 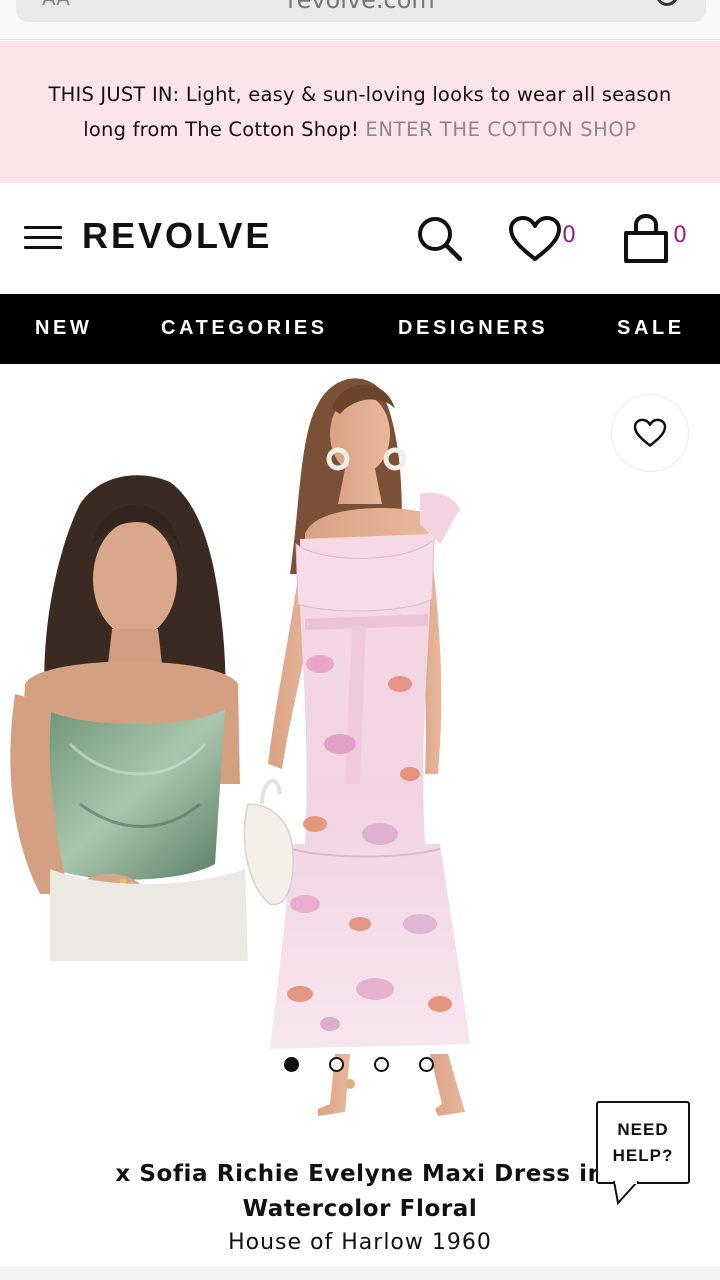 I want to click on heart-icon, so click(x=650, y=432).